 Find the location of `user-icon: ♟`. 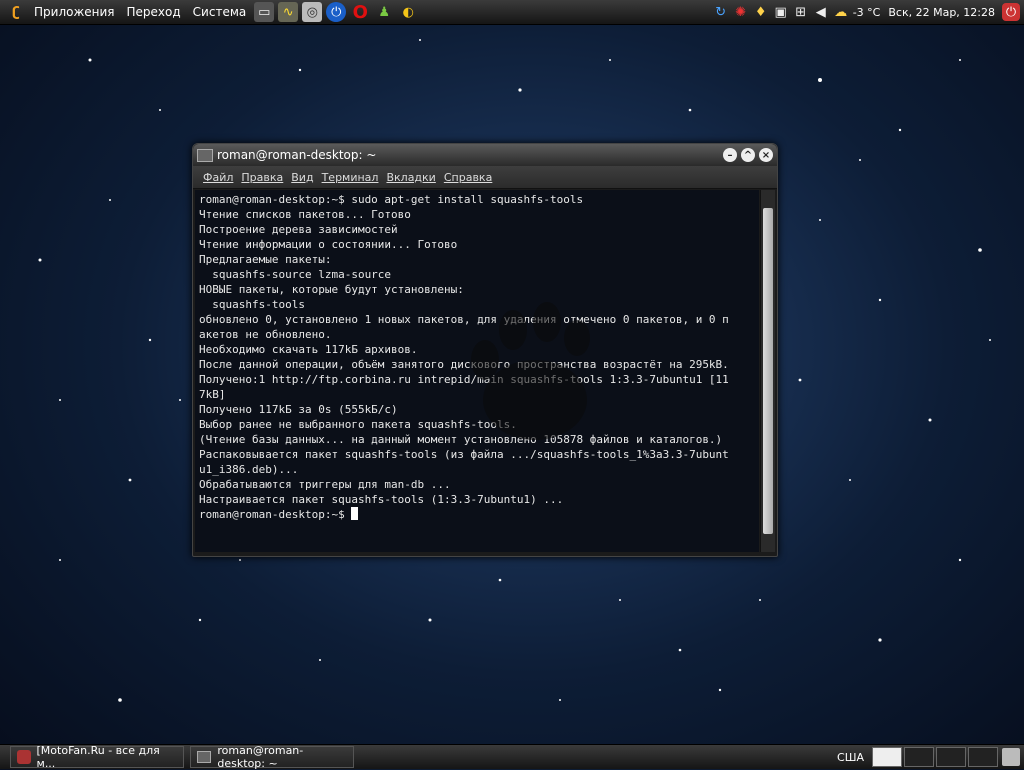

user-icon: ♟ is located at coordinates (384, 12).